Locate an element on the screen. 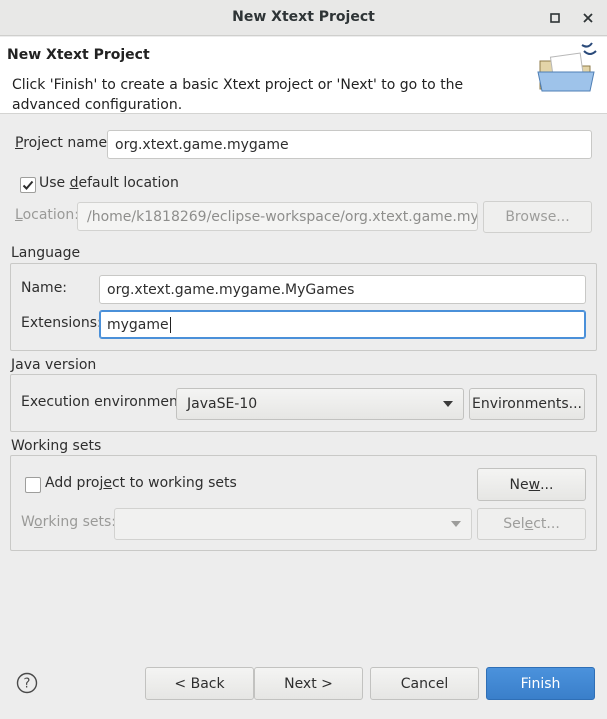 Image resolution: width=607 pixels, height=719 pixels. new-project-folder-icon is located at coordinates (569, 72).